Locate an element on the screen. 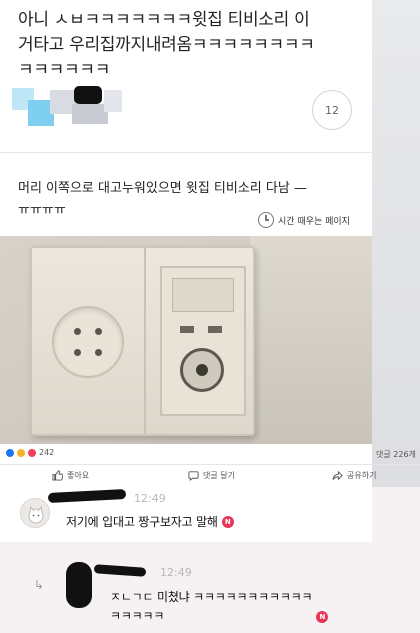 The width and height of the screenshot is (420, 633). reply-time: 12:49 is located at coordinates (176, 572).